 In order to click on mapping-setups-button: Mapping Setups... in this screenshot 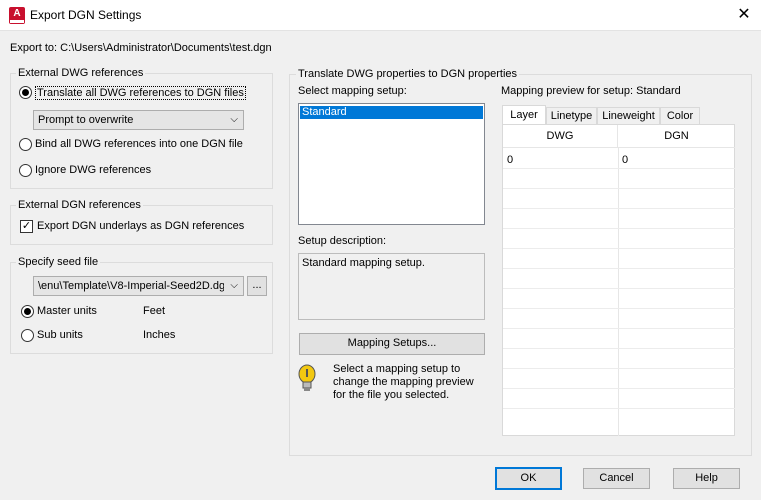, I will do `click(392, 344)`.